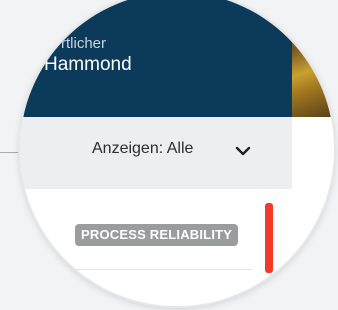 The image size is (338, 310). Describe the element at coordinates (269, 238) in the screenshot. I see `status-indicator-bar` at that location.